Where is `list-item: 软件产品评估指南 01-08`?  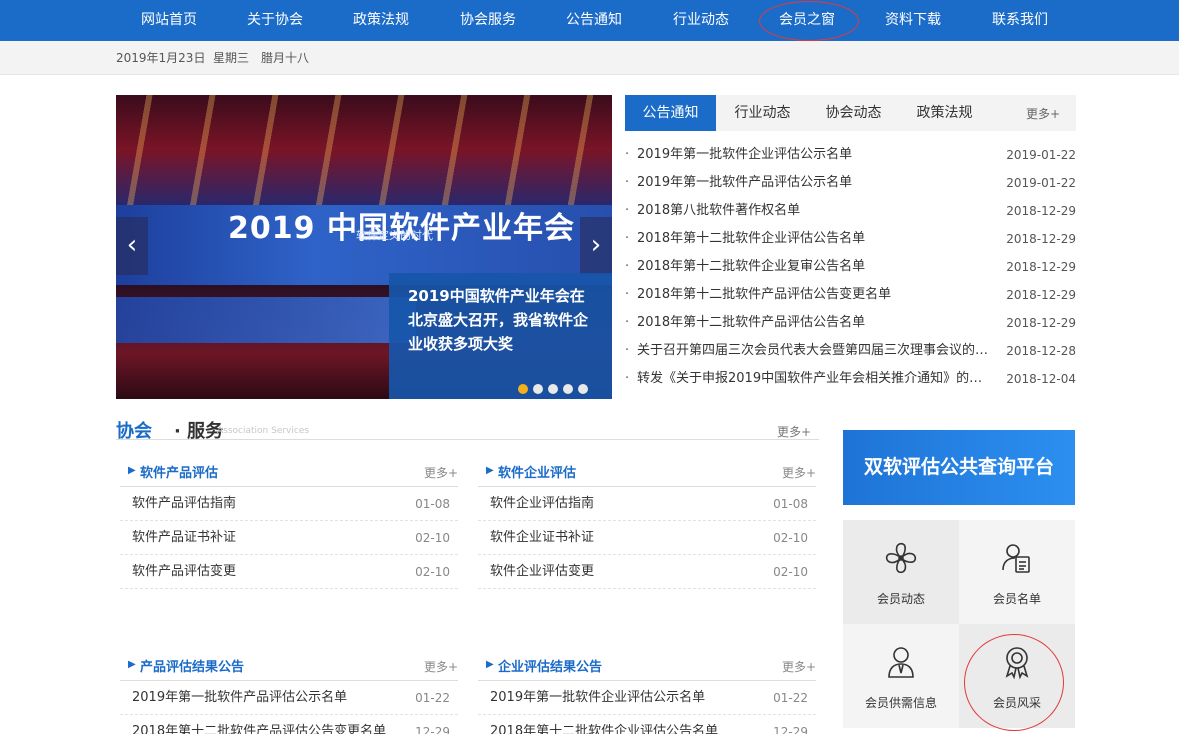 list-item: 软件产品评估指南 01-08 is located at coordinates (289, 504).